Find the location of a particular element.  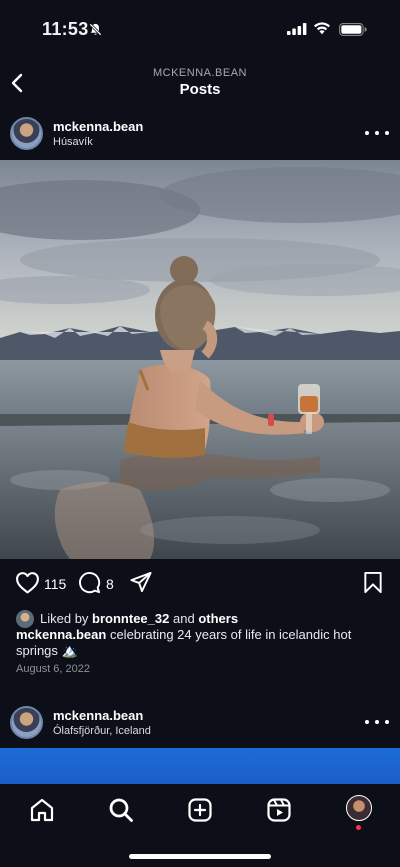

heart-icon is located at coordinates (27, 582).